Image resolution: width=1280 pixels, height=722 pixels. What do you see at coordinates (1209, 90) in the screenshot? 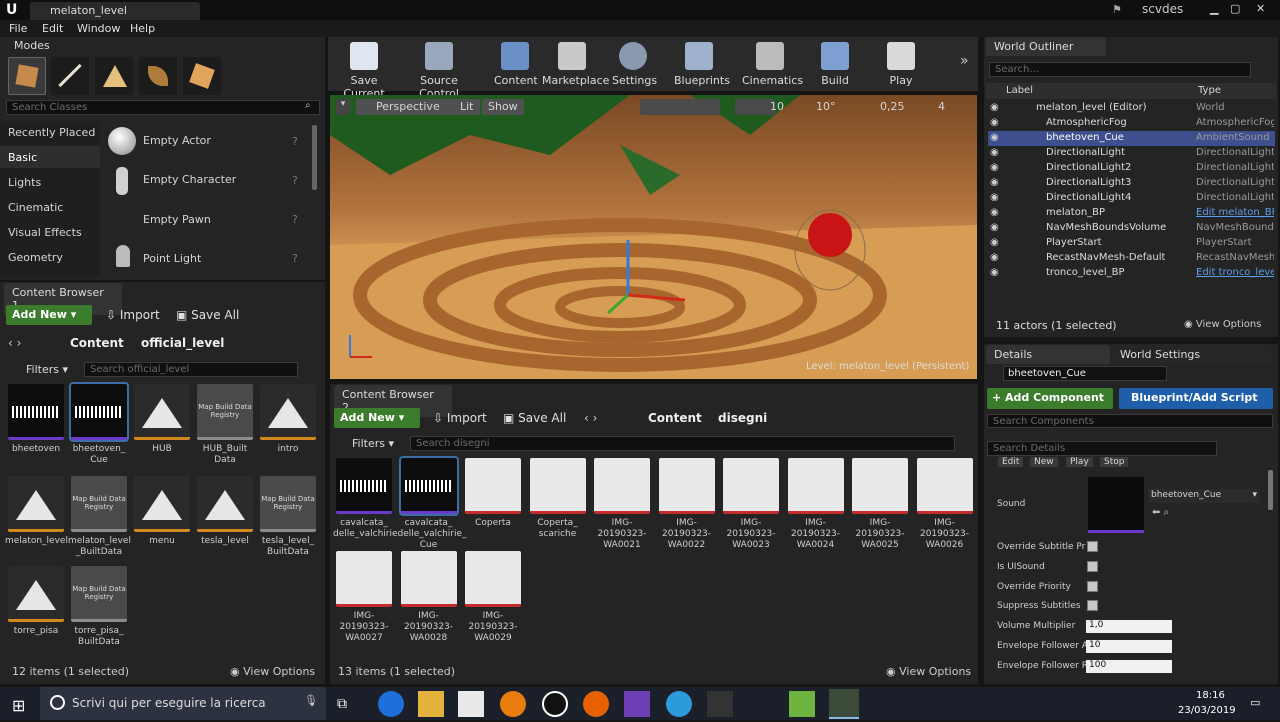
I see `outliner-col-type: Type` at bounding box center [1209, 90].